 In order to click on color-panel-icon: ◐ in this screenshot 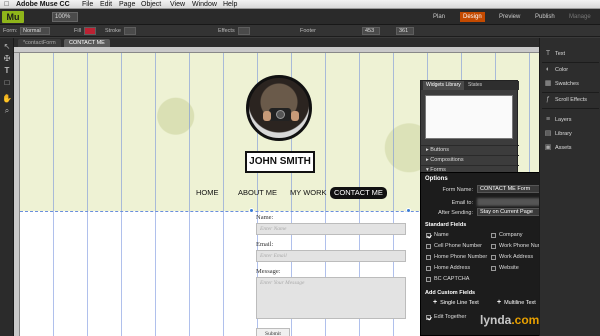, I will do `click(548, 69)`.